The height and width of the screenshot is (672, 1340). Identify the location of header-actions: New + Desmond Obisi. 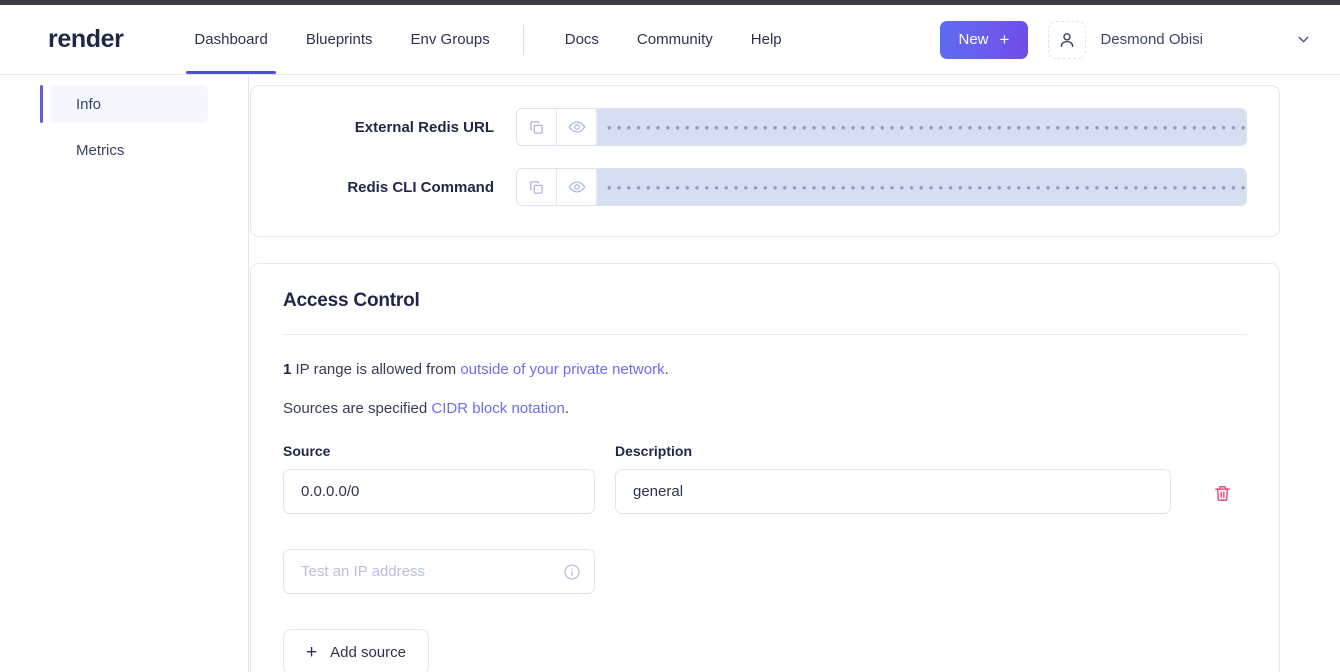
(1126, 39).